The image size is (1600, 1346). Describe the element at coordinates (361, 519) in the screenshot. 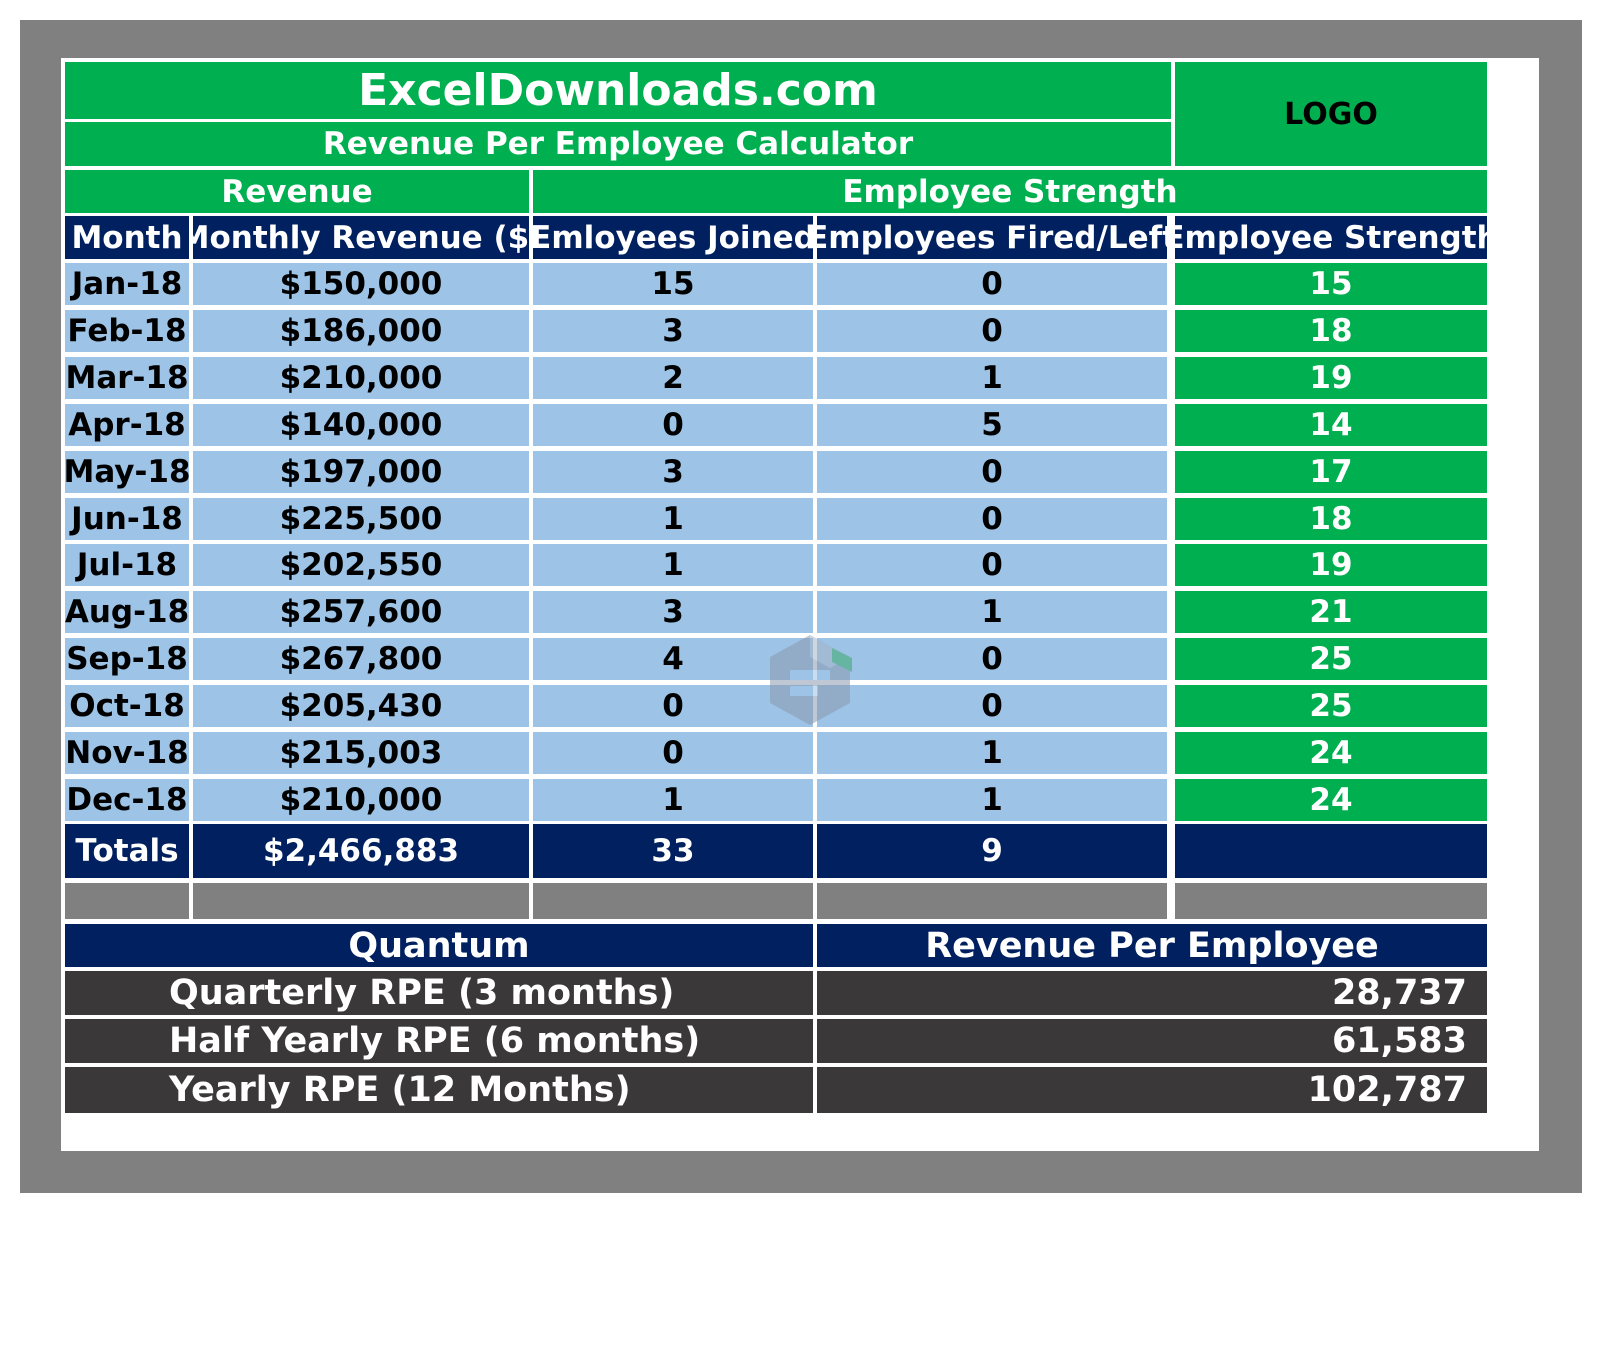

I see `cell-monthly-revenue: $225,500` at that location.